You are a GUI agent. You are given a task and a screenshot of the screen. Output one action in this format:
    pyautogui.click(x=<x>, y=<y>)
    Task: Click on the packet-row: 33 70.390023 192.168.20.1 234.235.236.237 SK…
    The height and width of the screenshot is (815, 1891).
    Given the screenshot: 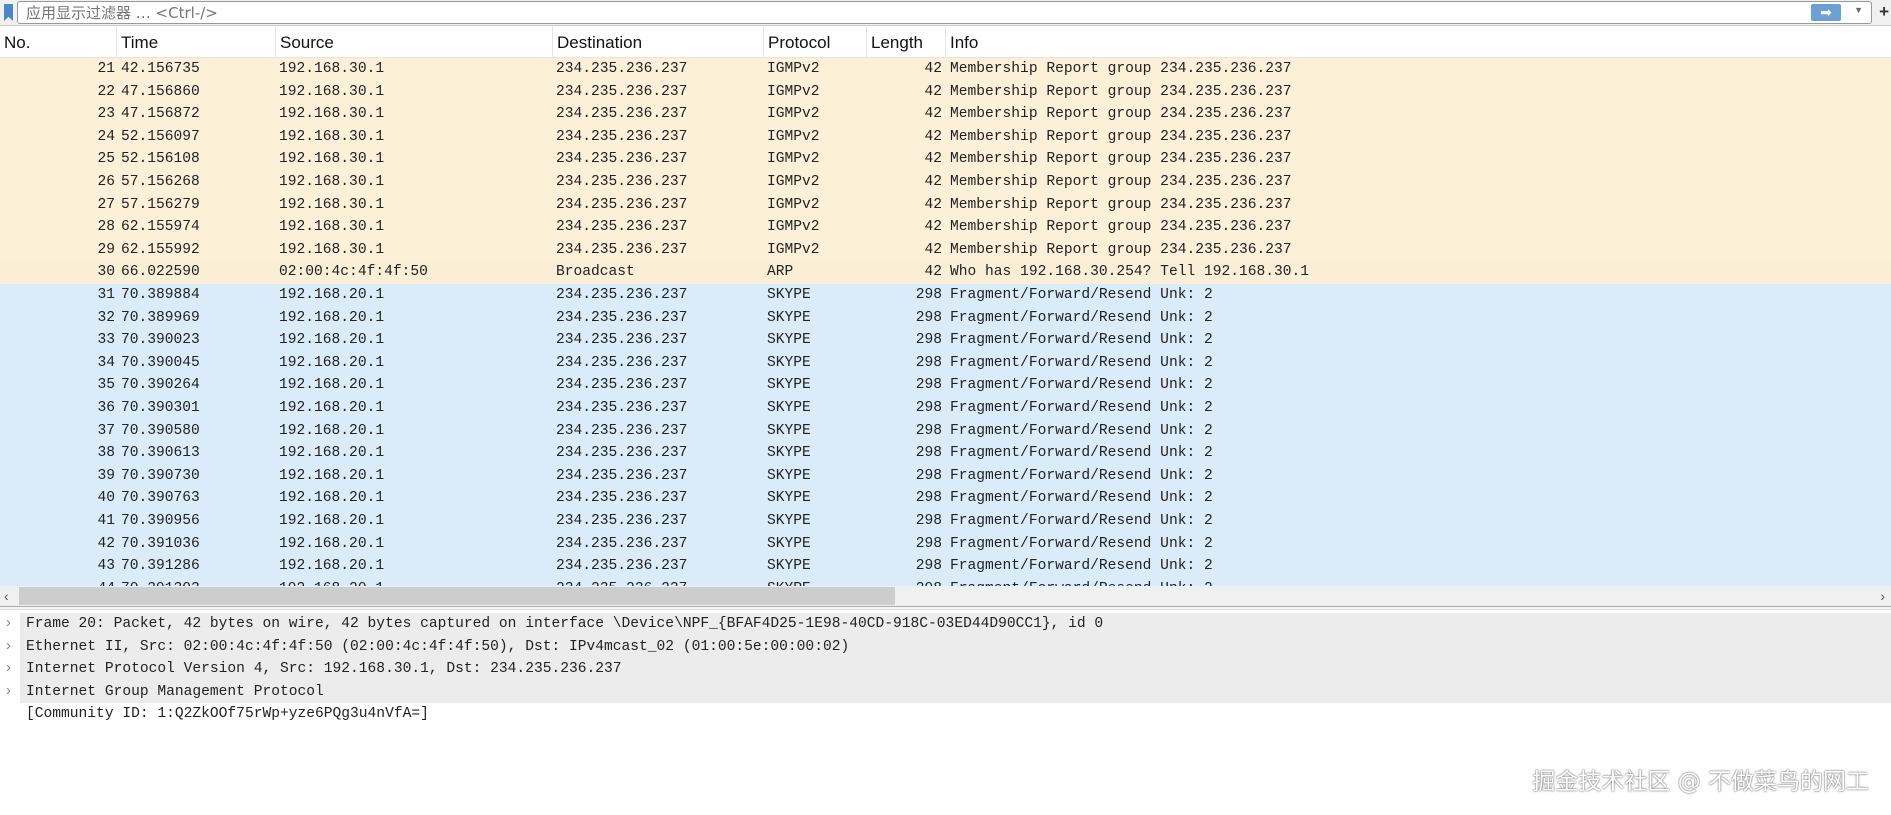 What is the action you would take?
    pyautogui.click(x=945, y=340)
    